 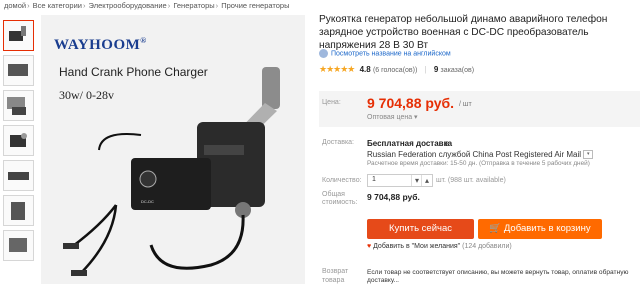 I want to click on breadcrumb-electrical: Электрооборудование, so click(x=128, y=5).